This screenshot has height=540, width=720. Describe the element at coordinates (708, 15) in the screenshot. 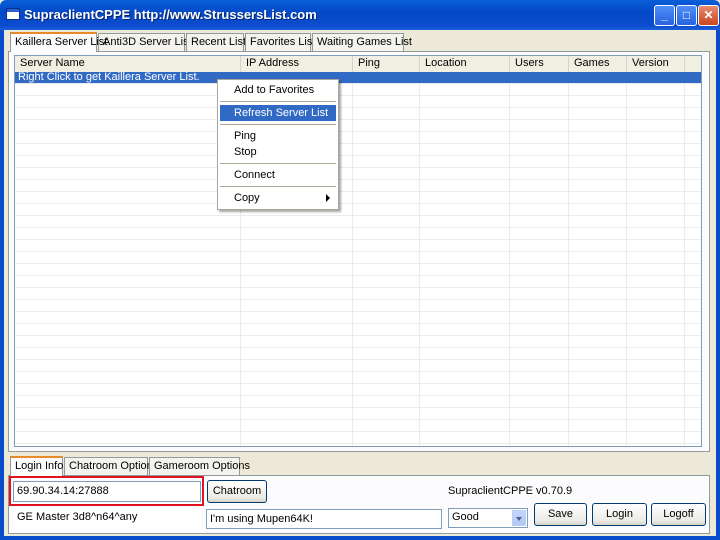

I see `close-icon: ✕` at that location.